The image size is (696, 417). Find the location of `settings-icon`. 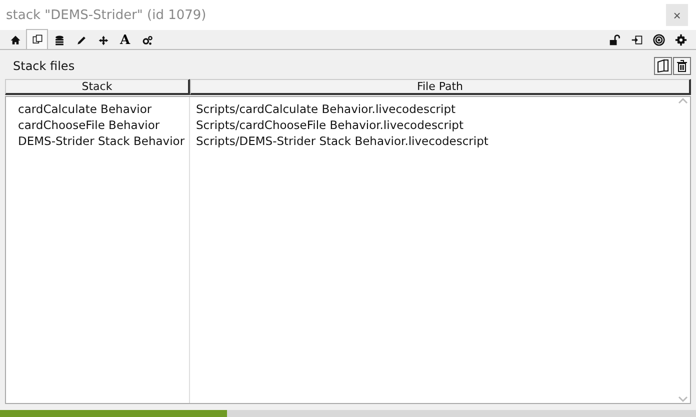

settings-icon is located at coordinates (681, 40).